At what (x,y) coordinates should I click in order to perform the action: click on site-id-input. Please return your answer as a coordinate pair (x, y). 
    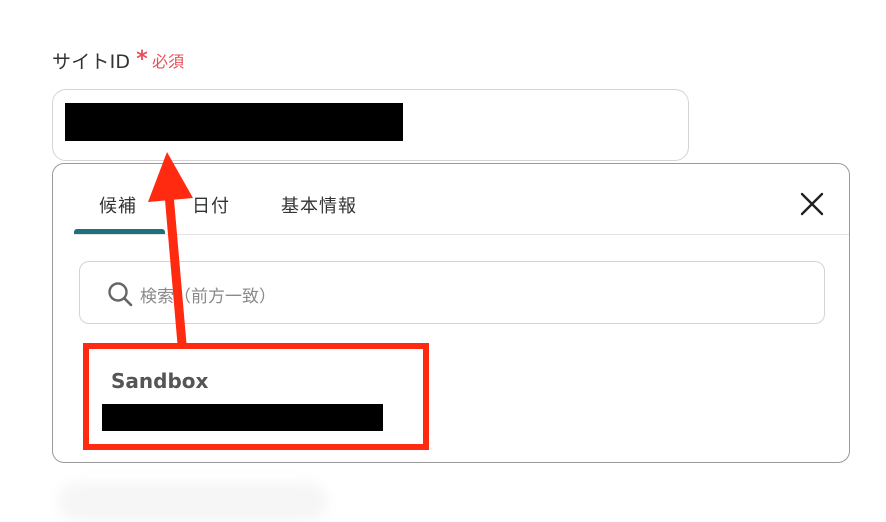
    Looking at the image, I should click on (370, 125).